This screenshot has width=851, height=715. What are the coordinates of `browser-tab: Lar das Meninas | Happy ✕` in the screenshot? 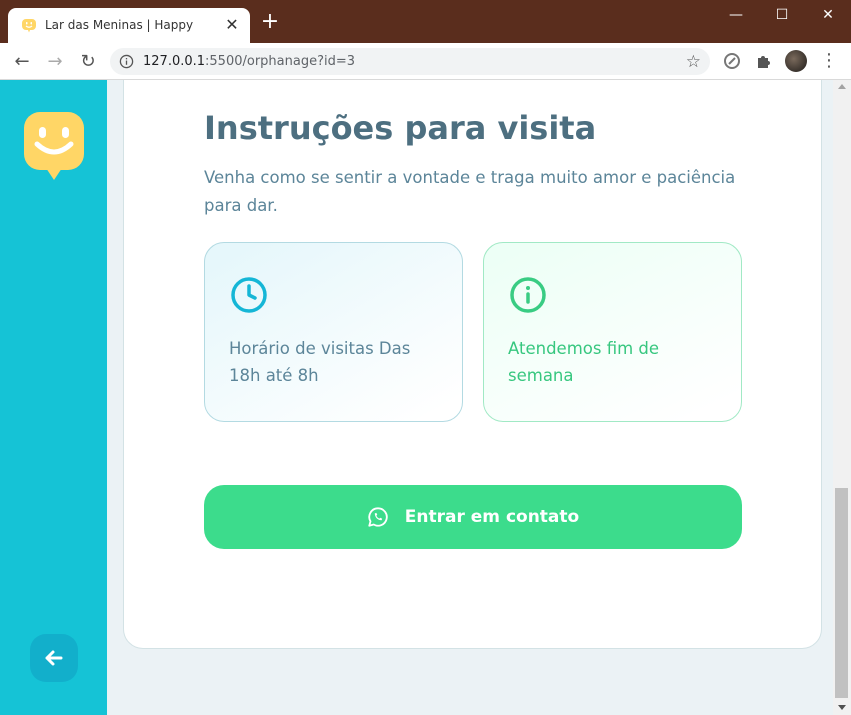 It's located at (129, 25).